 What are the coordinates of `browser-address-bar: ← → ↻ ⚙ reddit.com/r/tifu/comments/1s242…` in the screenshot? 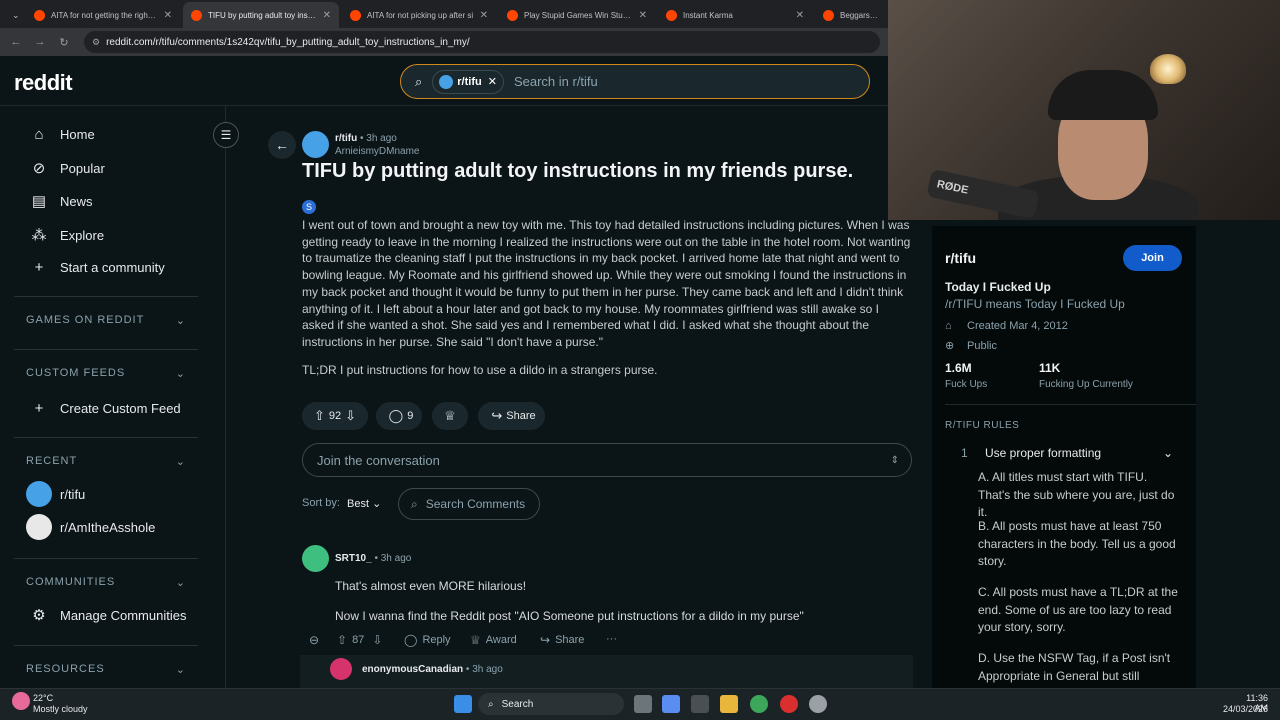 It's located at (444, 42).